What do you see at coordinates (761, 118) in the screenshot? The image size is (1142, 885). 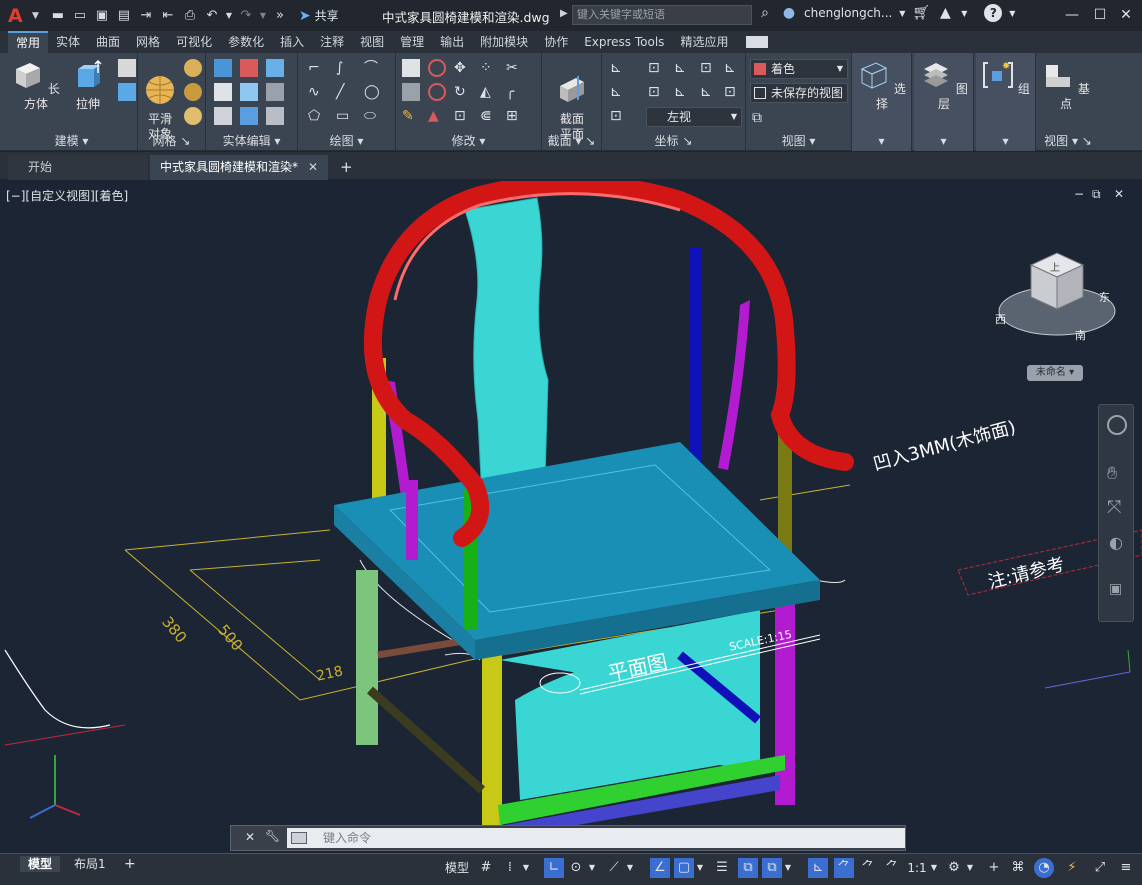 I see `viewport-config-icon: ⧉` at bounding box center [761, 118].